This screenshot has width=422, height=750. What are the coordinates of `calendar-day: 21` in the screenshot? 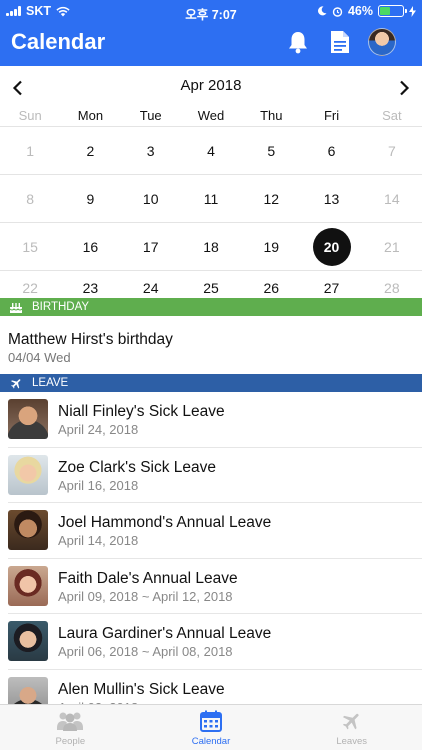 It's located at (392, 246).